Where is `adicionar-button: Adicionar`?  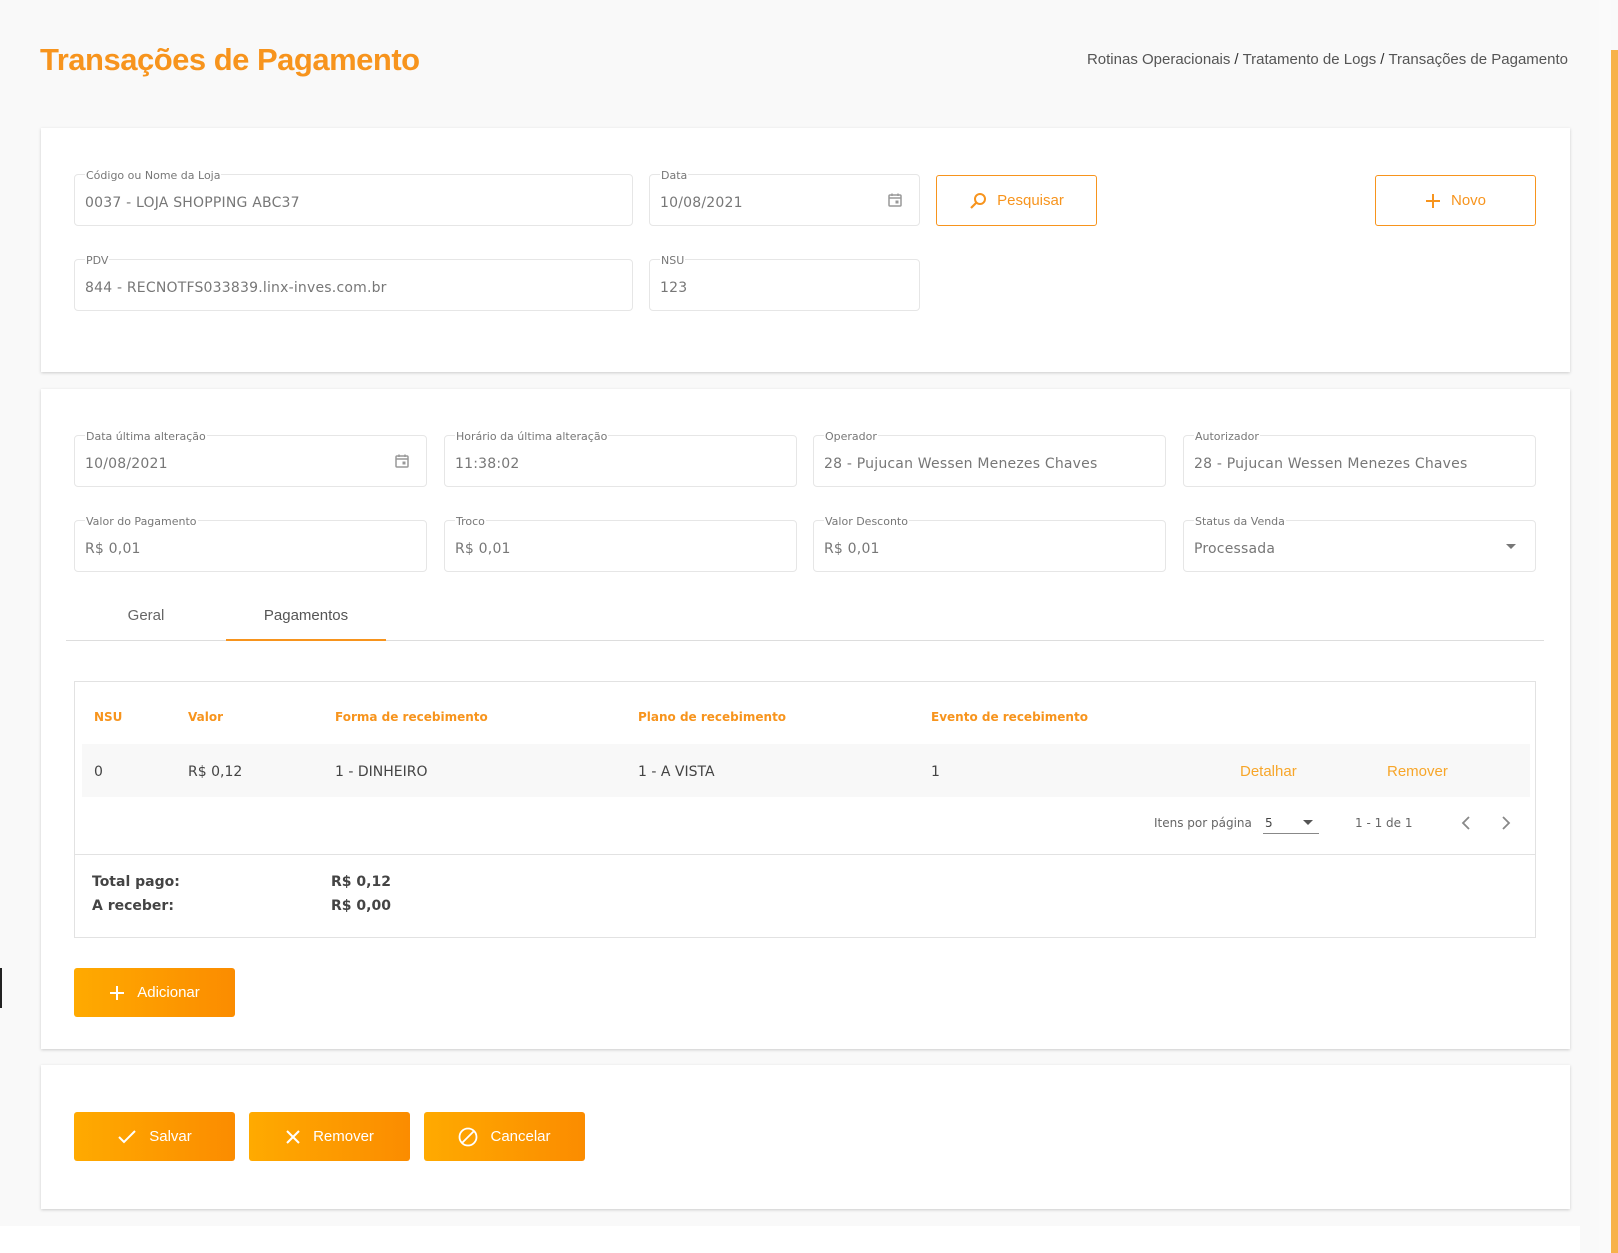 adicionar-button: Adicionar is located at coordinates (154, 992).